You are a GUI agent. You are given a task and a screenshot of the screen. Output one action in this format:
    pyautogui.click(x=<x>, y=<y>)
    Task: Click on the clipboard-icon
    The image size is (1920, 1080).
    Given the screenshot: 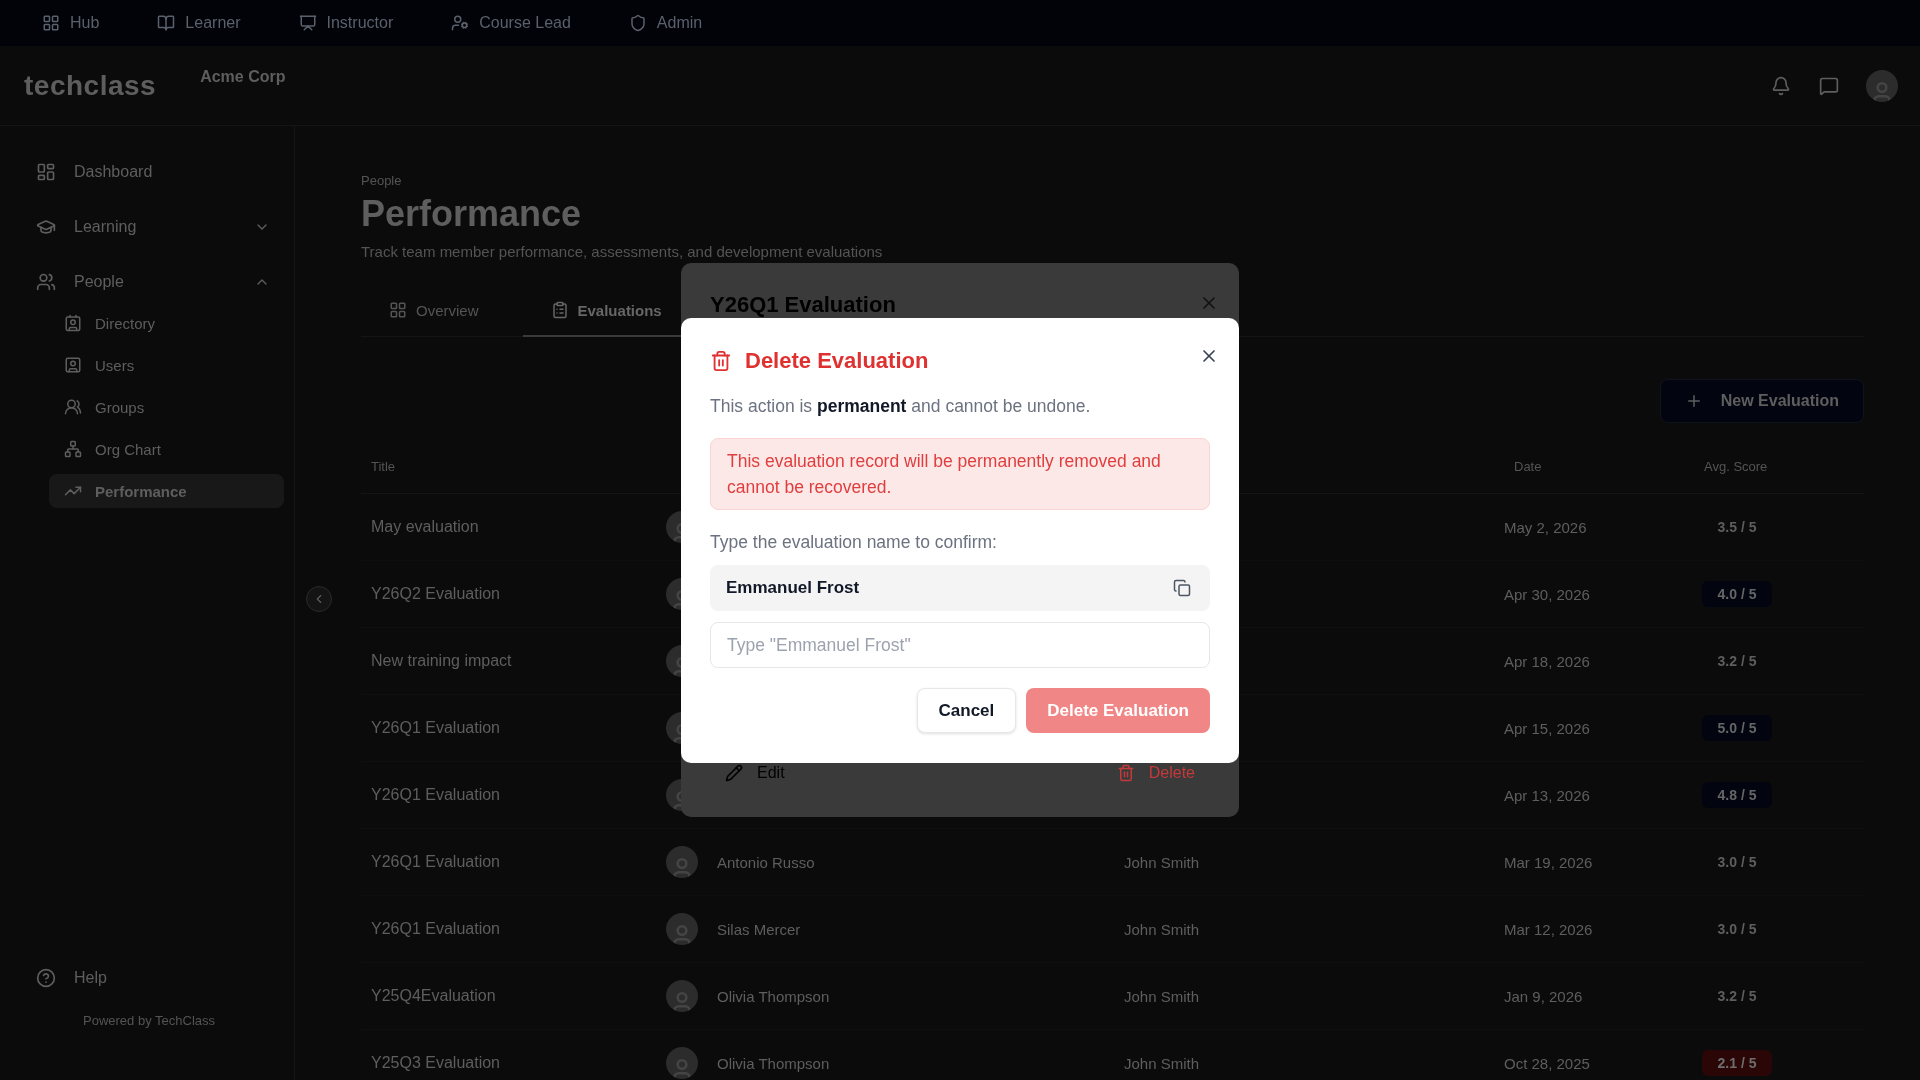 What is the action you would take?
    pyautogui.click(x=559, y=310)
    